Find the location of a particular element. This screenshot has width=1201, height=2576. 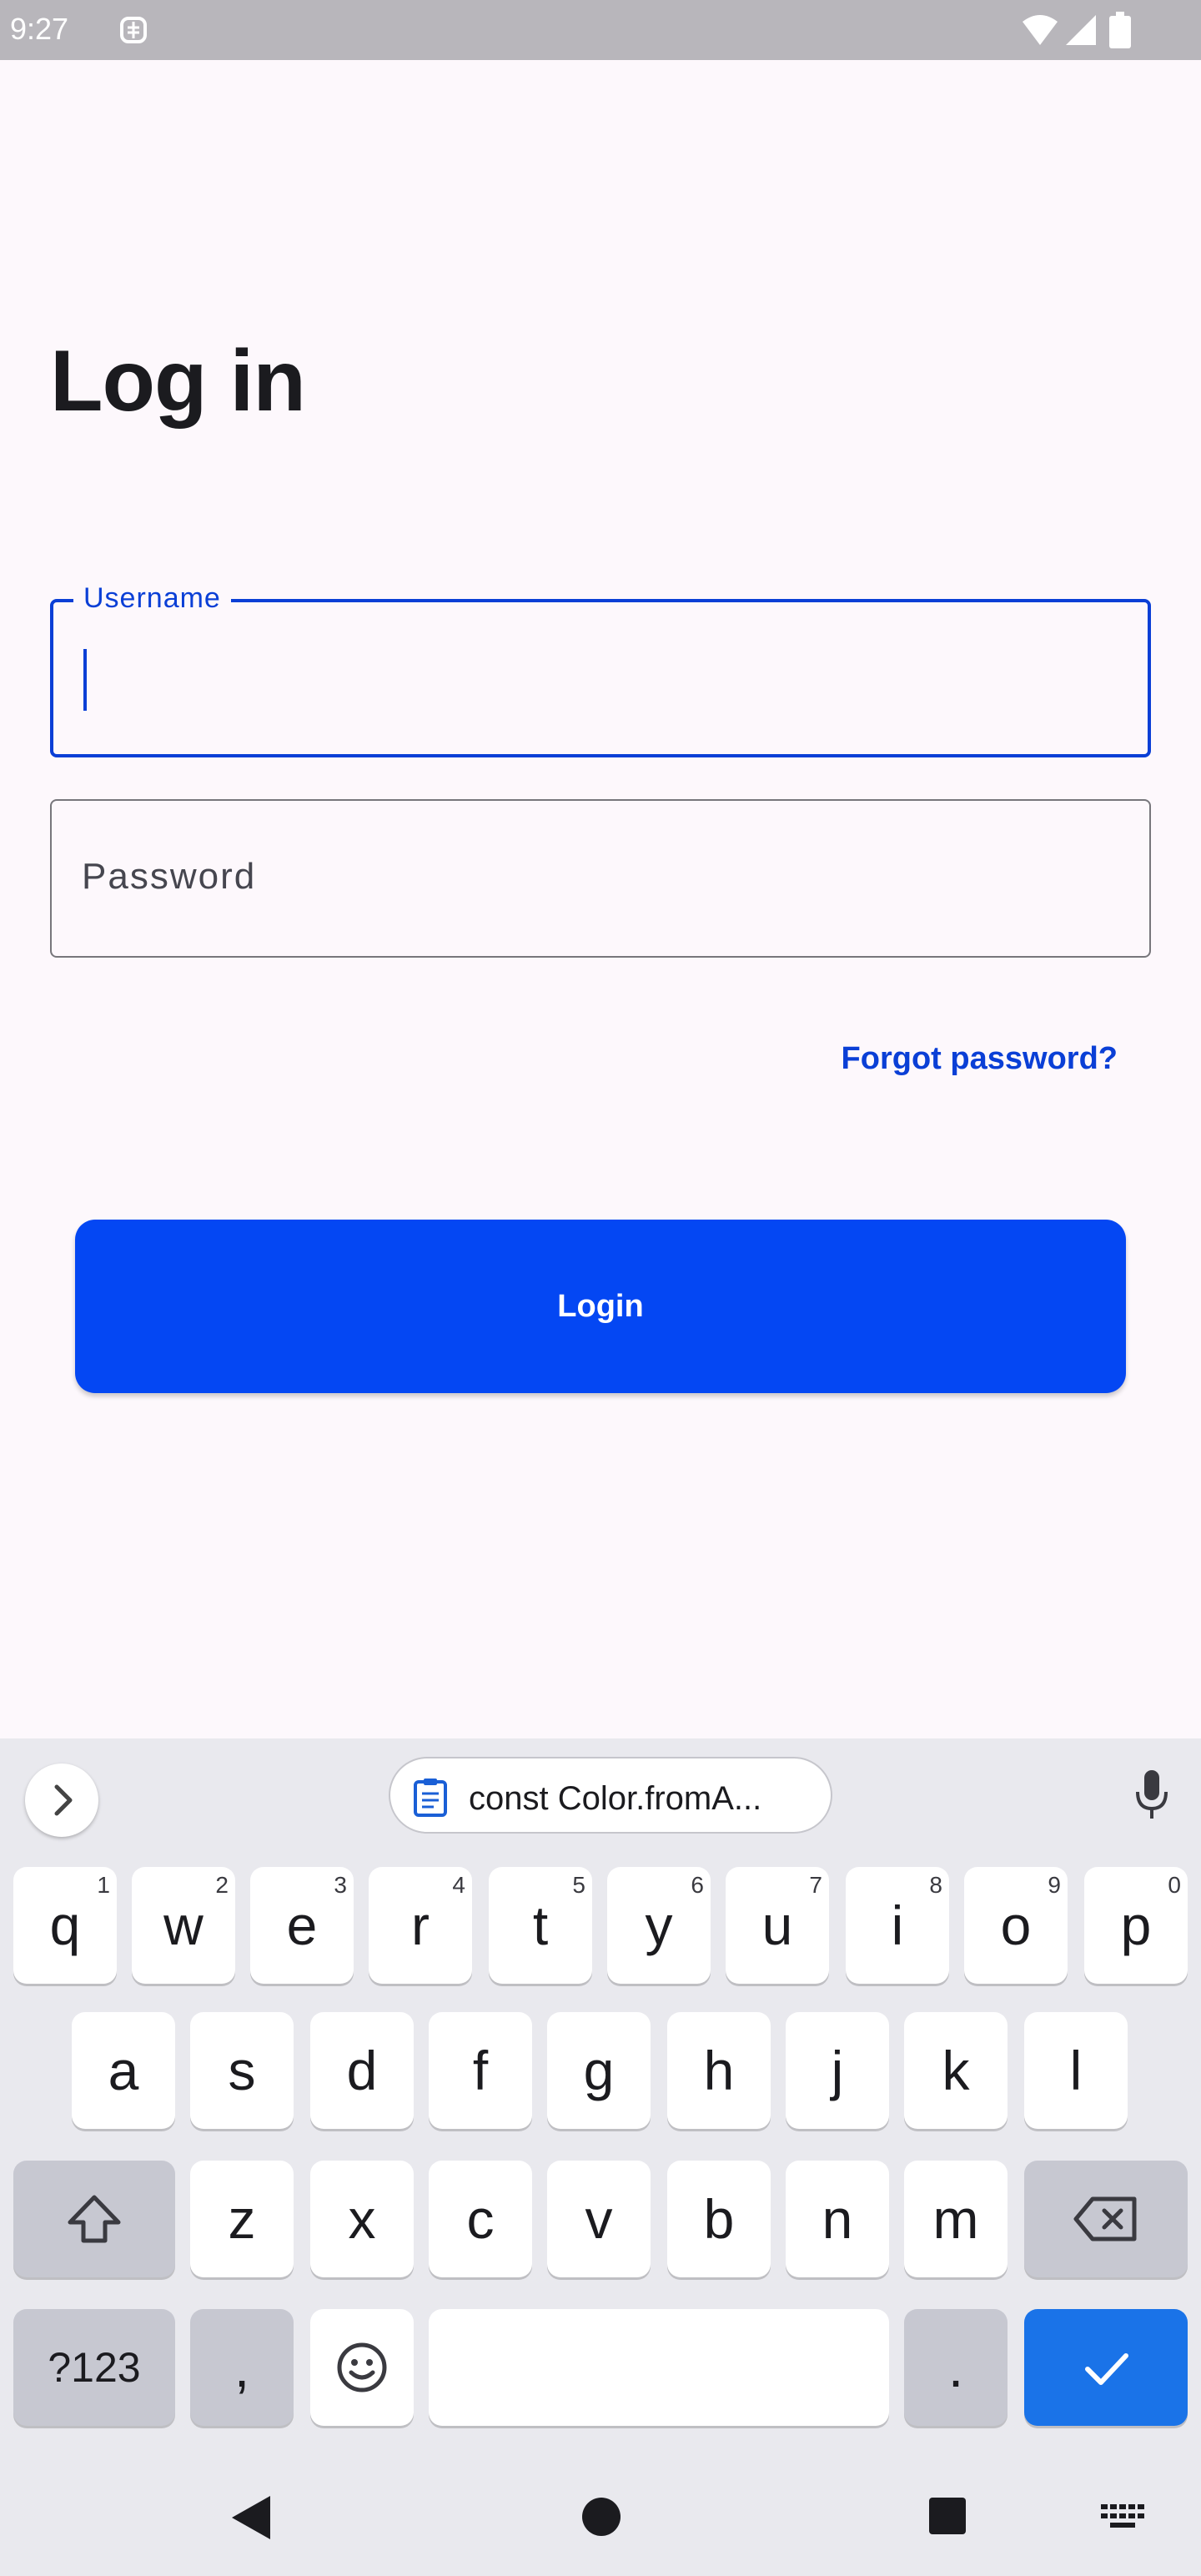

key-hint: 5 is located at coordinates (578, 1885).